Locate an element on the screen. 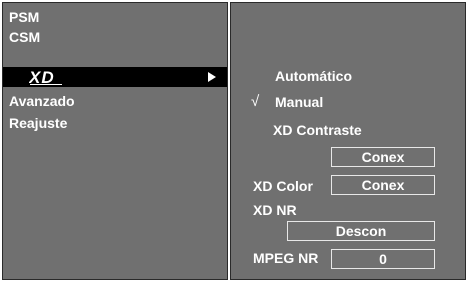 The image size is (468, 283). menu-item-xd: XD is located at coordinates (115, 77).